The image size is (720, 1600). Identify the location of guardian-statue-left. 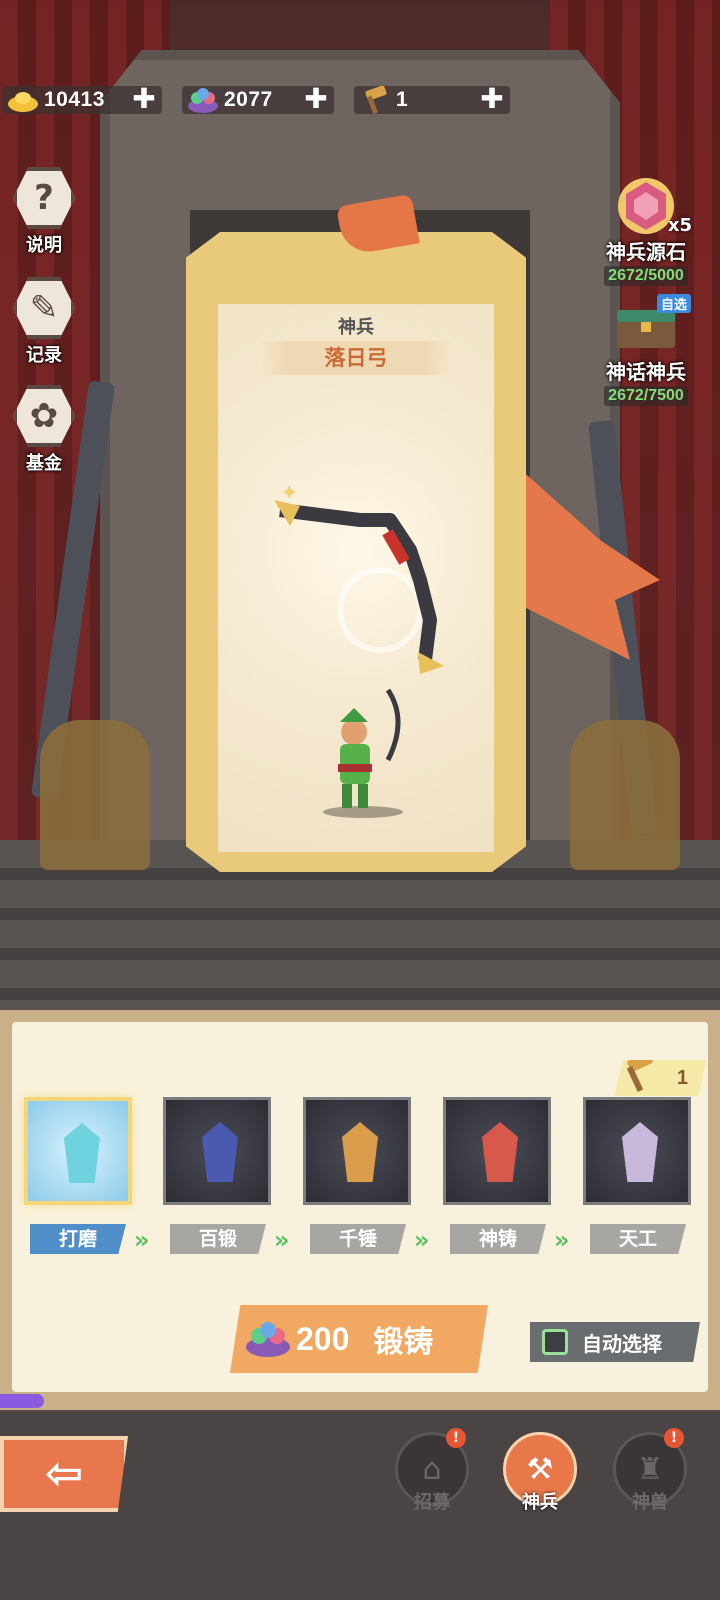
(95, 795).